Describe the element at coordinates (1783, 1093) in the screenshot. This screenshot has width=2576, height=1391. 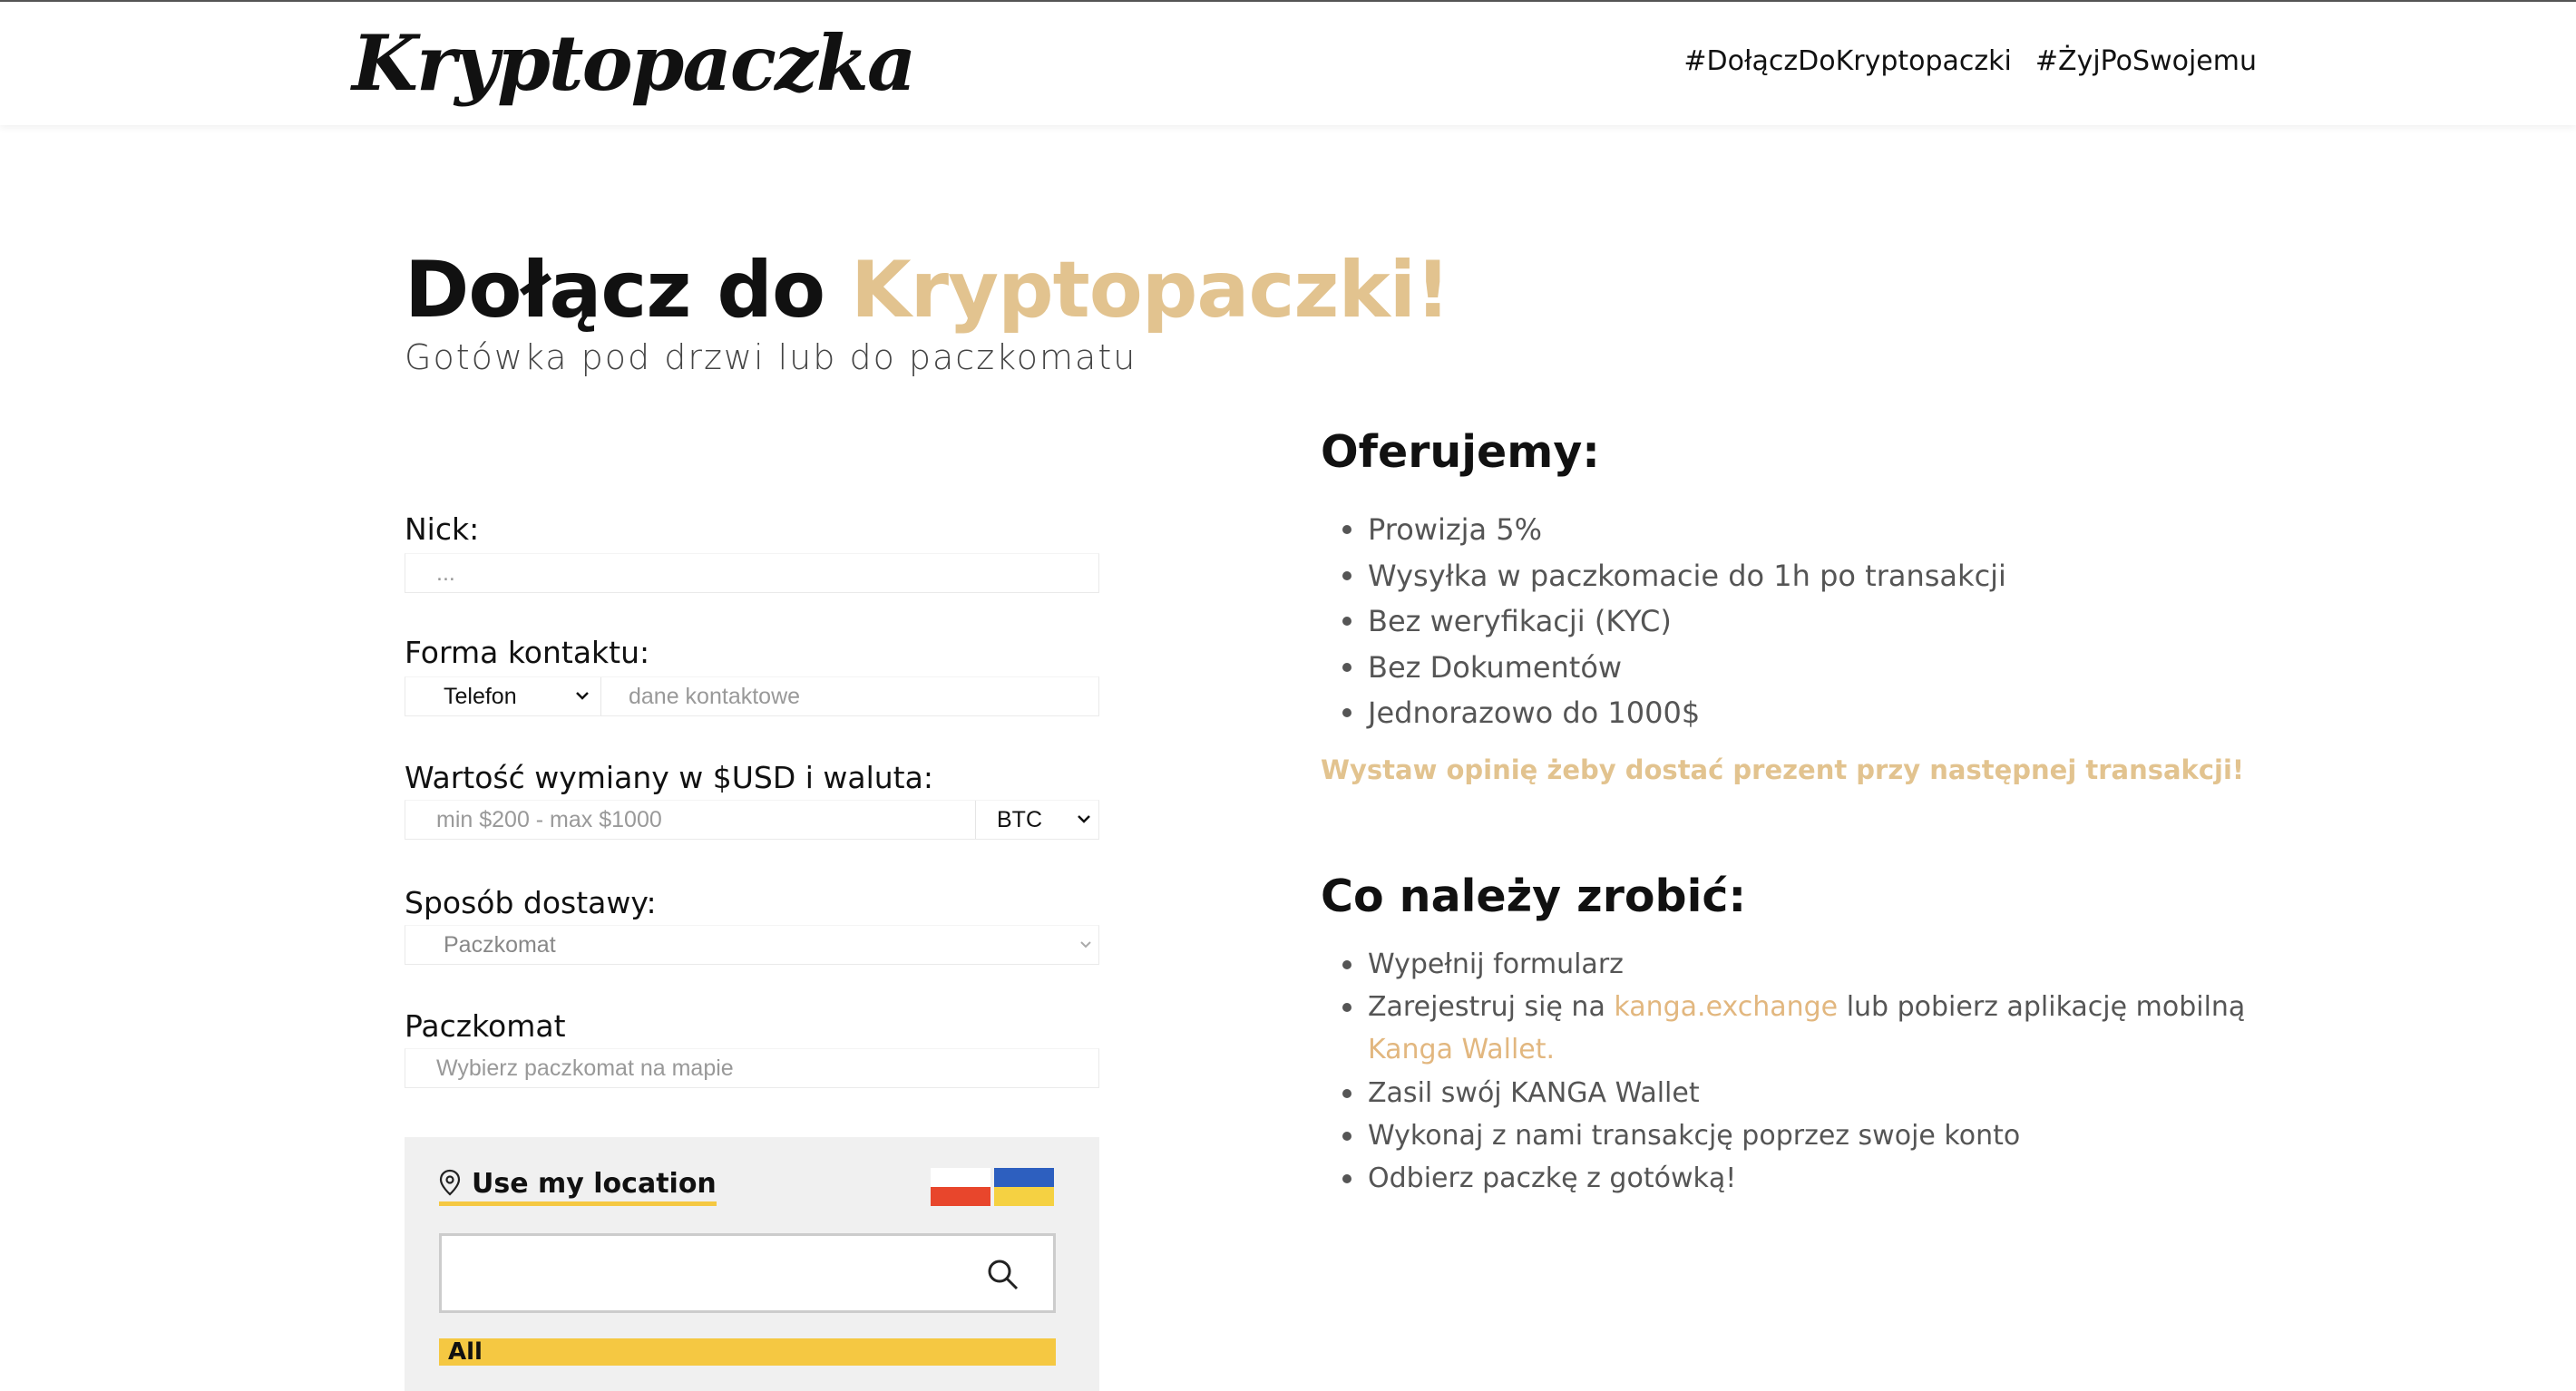
I see `step-item: Zasil swój KANGA Wallet` at that location.